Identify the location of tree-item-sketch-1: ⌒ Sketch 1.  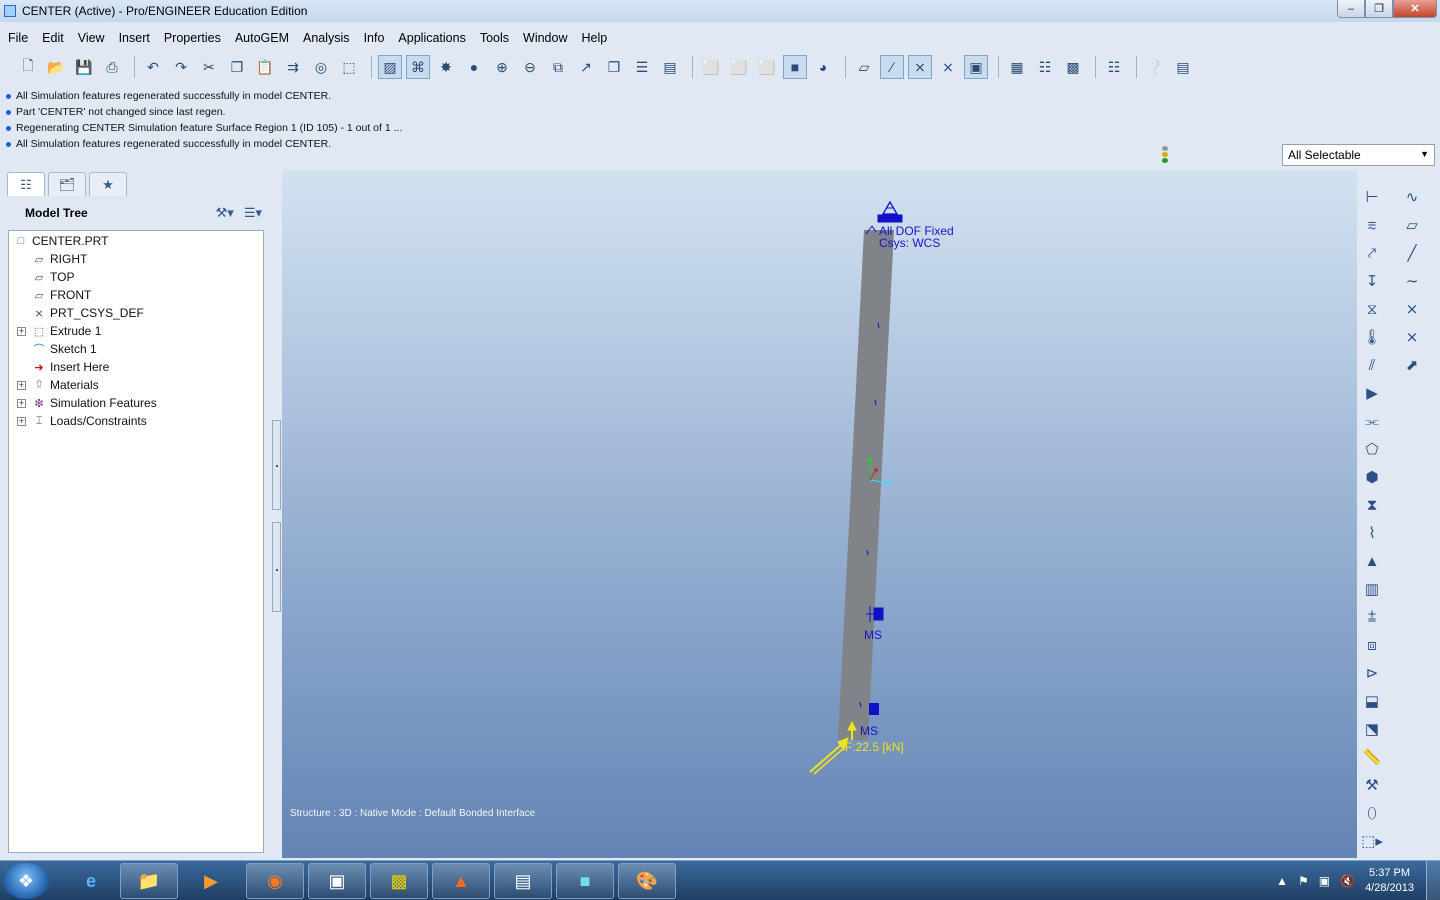
(64, 349).